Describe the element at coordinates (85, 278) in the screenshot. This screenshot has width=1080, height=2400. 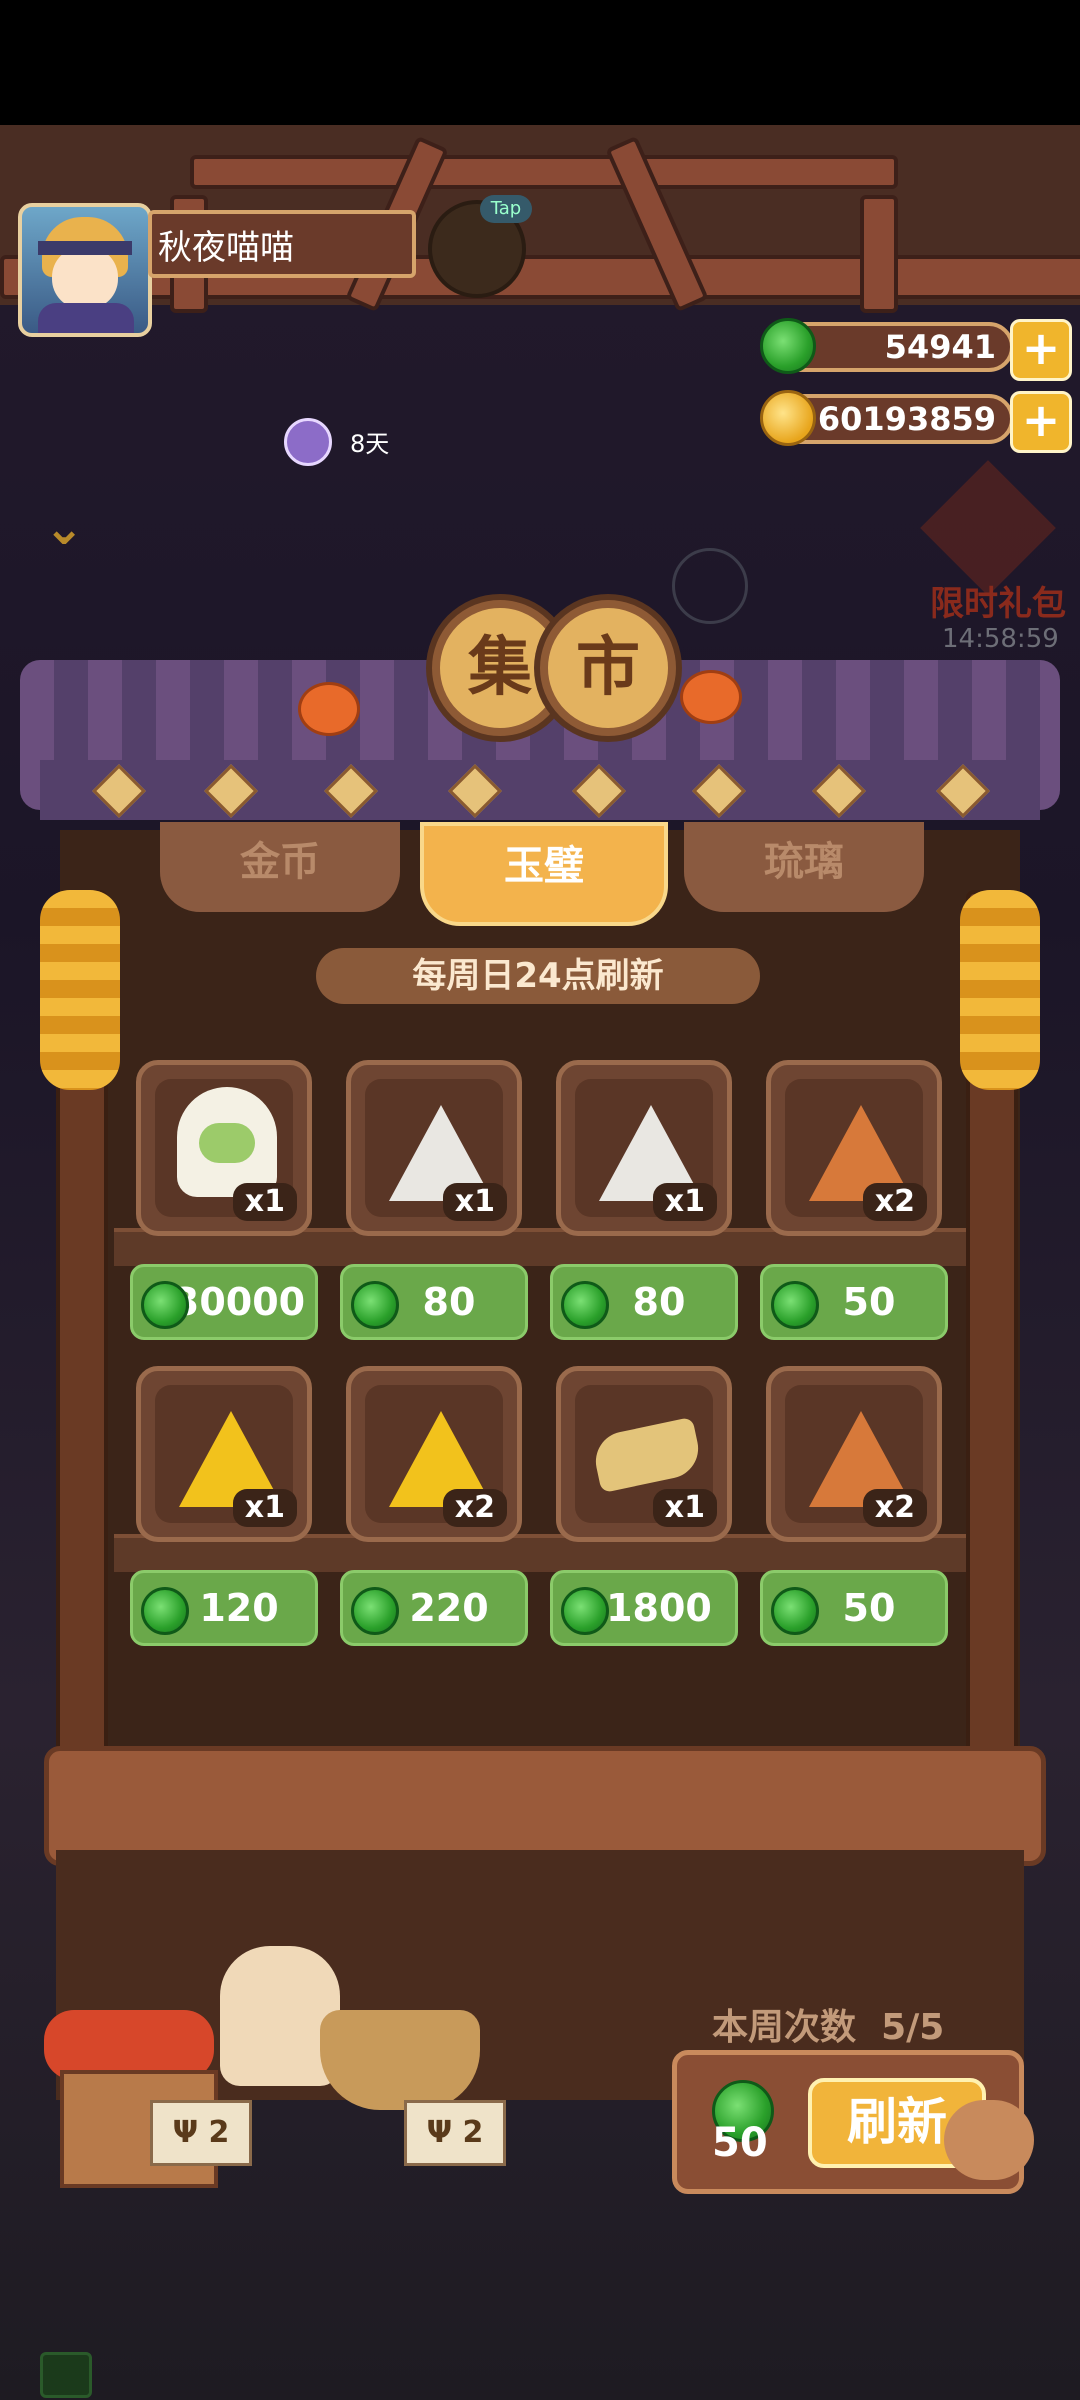
I see `avatar-face` at that location.